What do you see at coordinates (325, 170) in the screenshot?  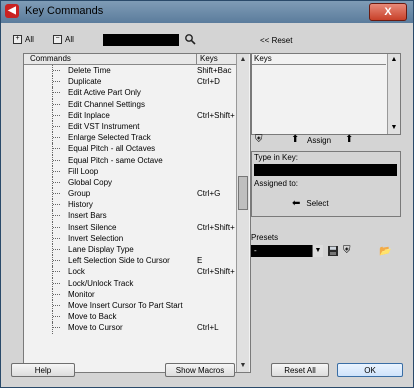 I see `type-in-key-field` at bounding box center [325, 170].